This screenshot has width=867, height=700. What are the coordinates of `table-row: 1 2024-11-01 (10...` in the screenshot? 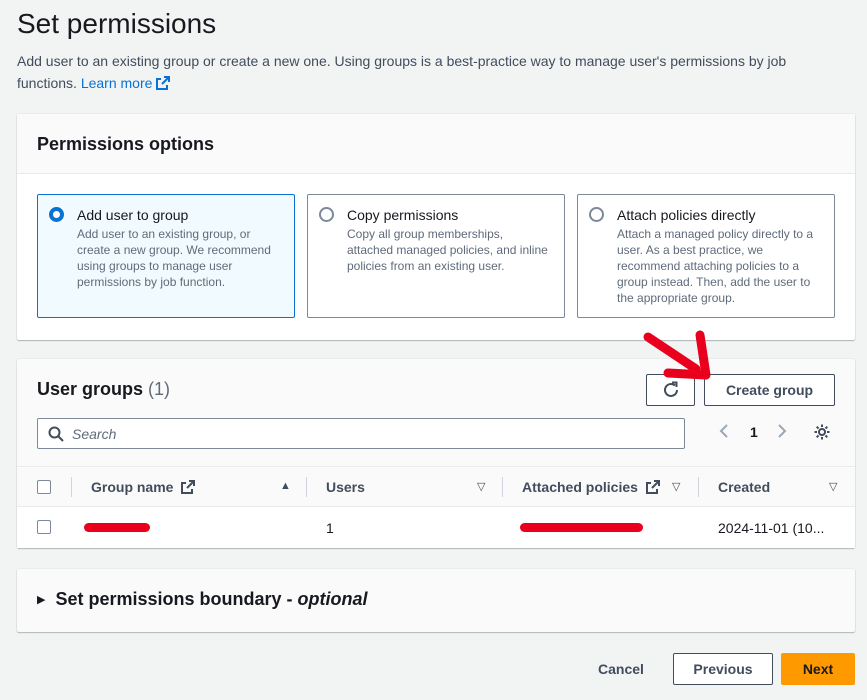 It's located at (436, 527).